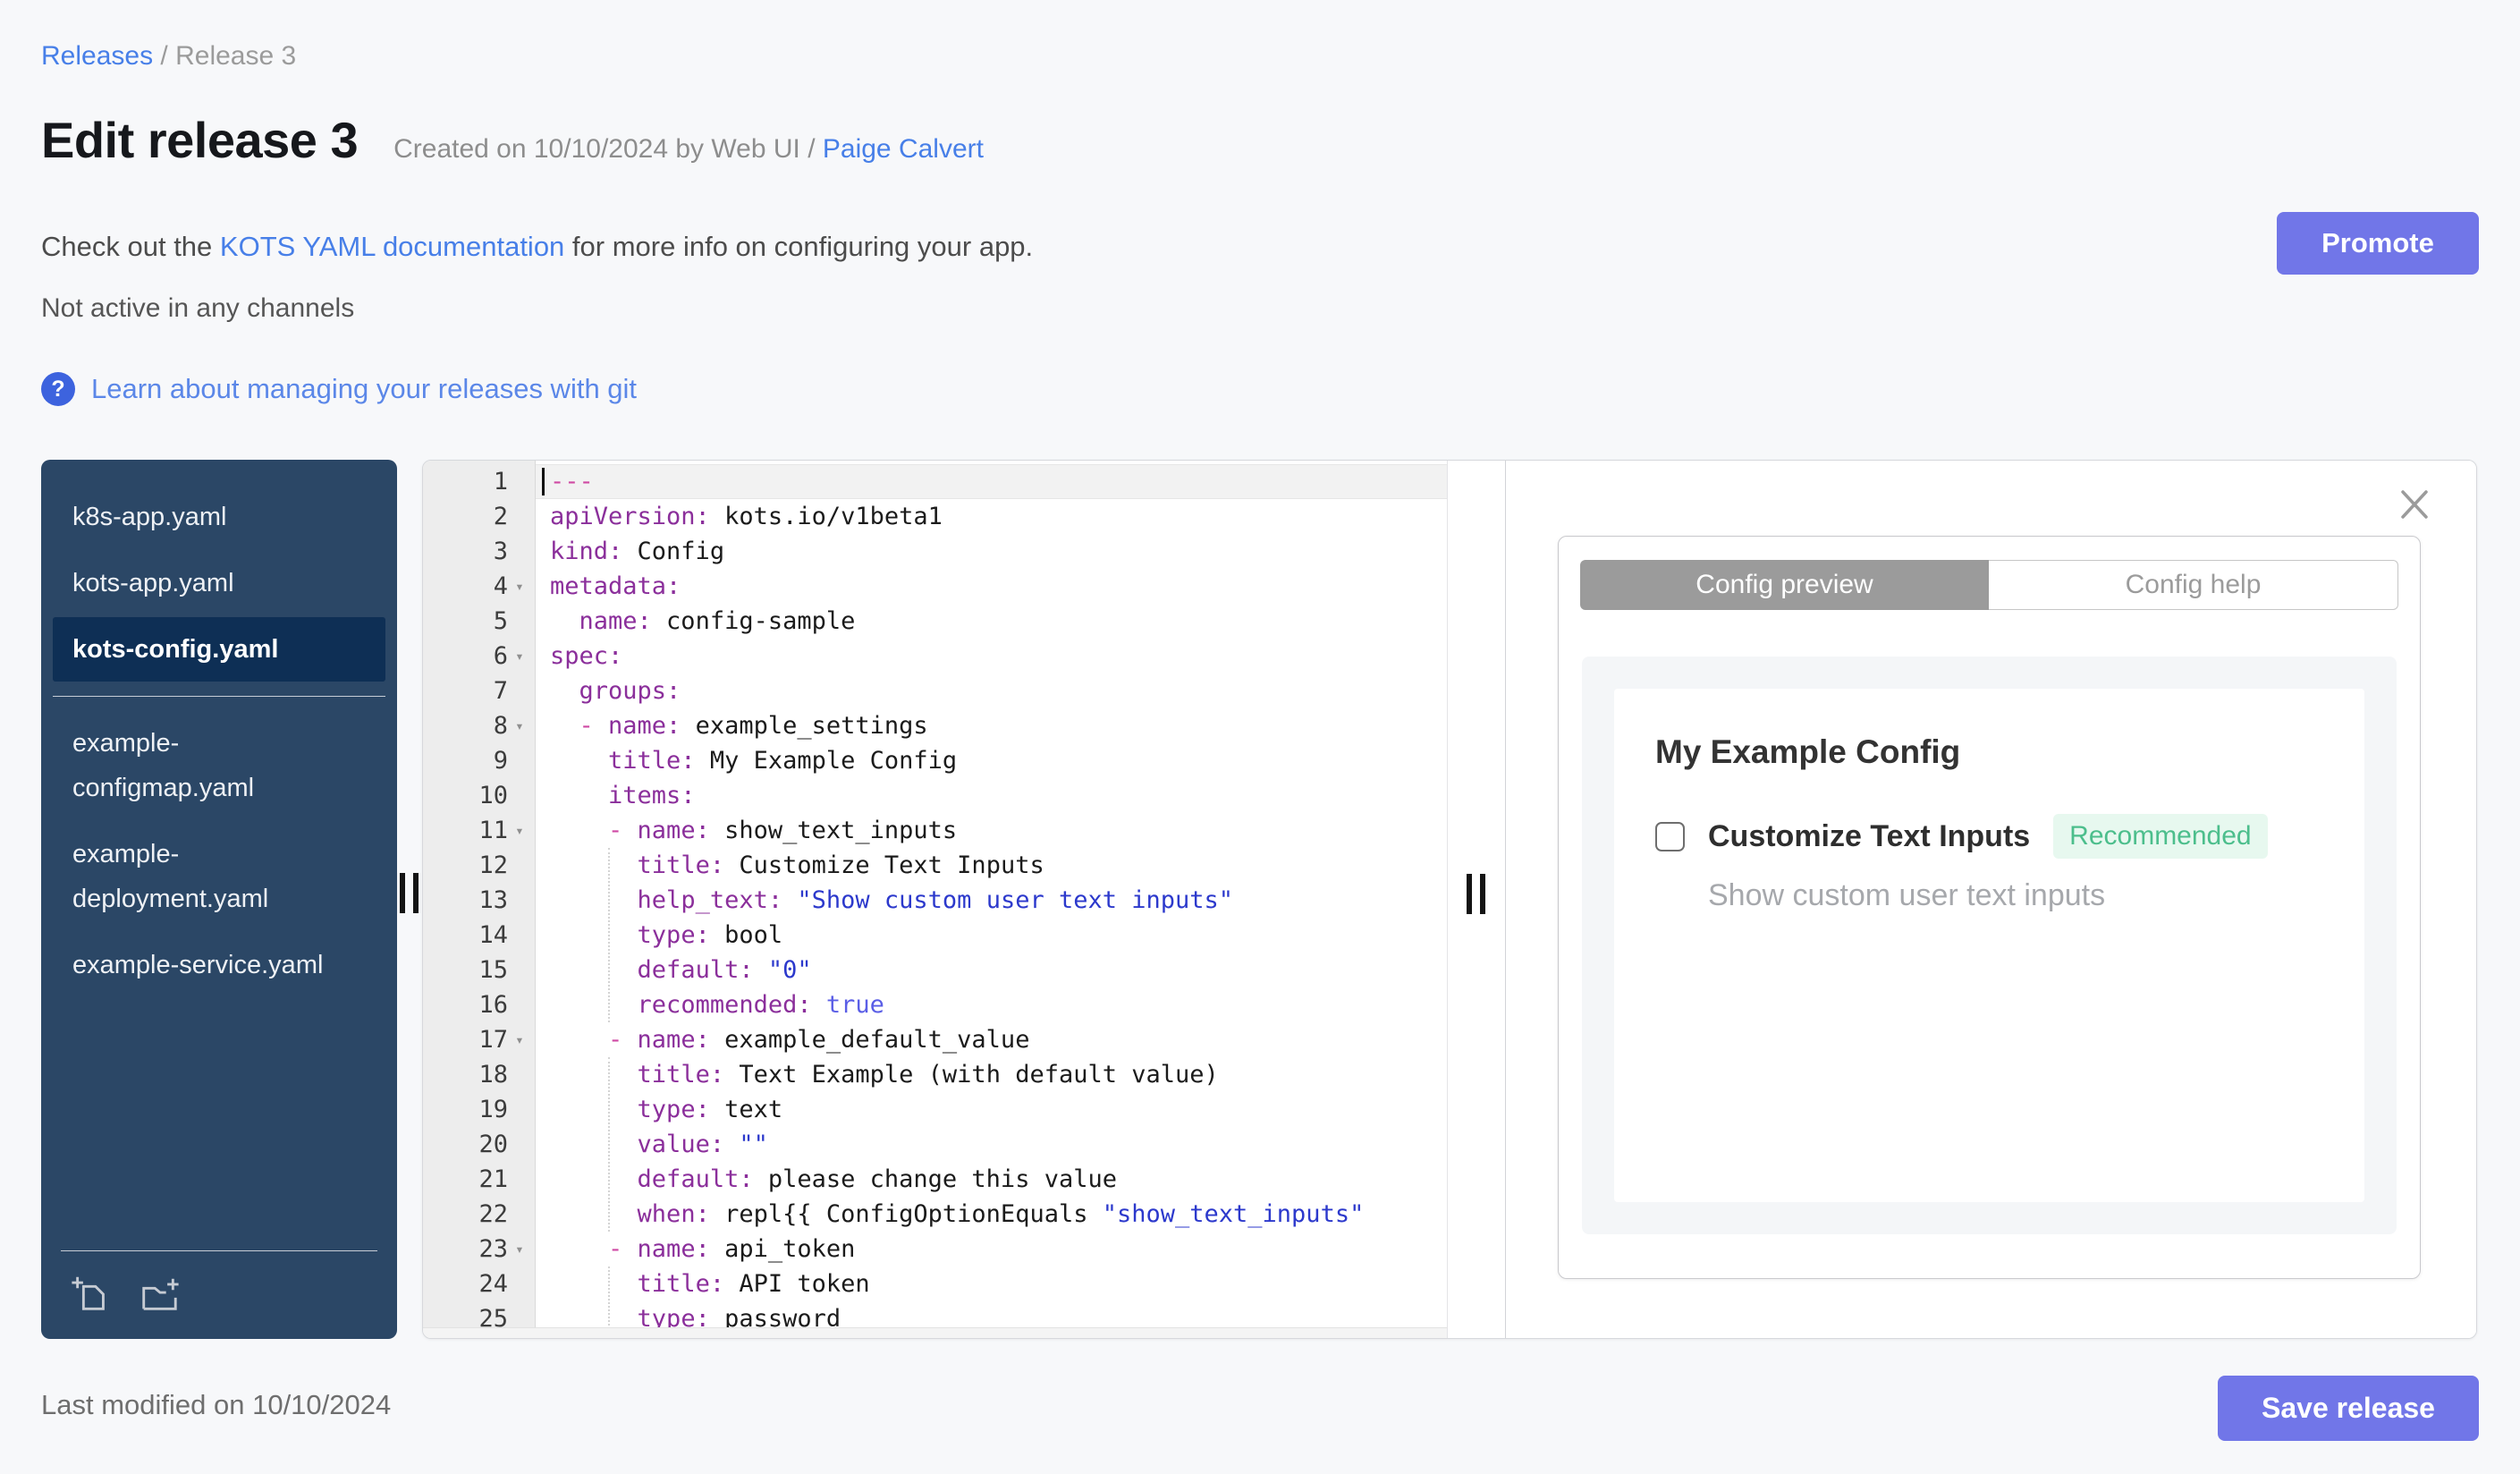 The width and height of the screenshot is (2520, 1474). Describe the element at coordinates (1670, 836) in the screenshot. I see `customize-text-inputs-checkbox` at that location.